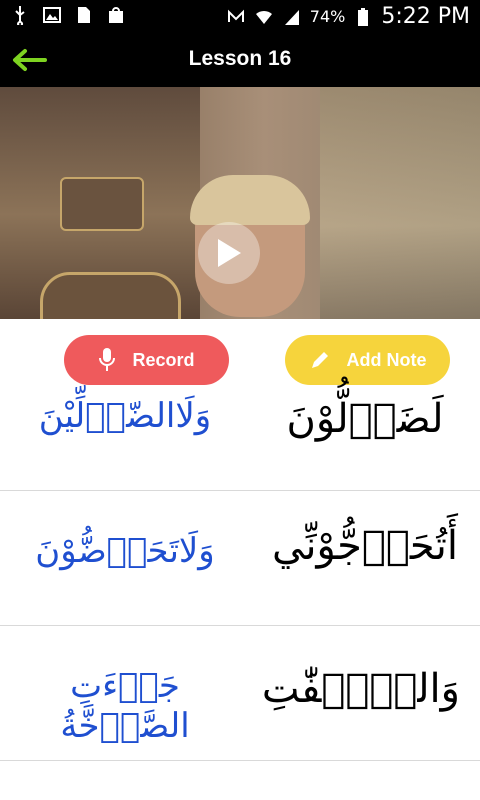  What do you see at coordinates (291, 17) in the screenshot?
I see `signal-icon` at bounding box center [291, 17].